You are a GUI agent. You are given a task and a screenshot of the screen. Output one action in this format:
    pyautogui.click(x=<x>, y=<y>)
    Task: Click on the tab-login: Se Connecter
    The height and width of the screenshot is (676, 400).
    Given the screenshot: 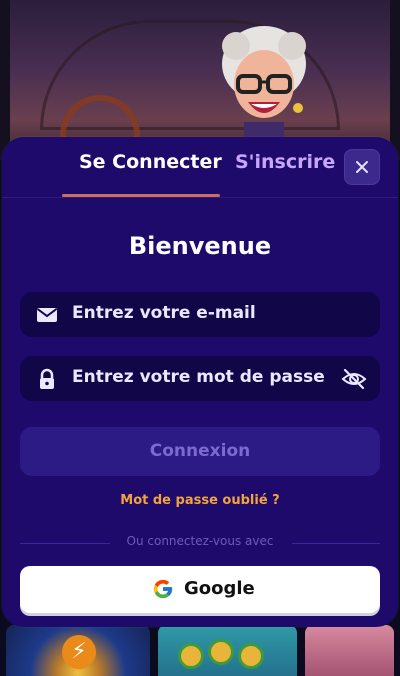 What is the action you would take?
    pyautogui.click(x=150, y=162)
    